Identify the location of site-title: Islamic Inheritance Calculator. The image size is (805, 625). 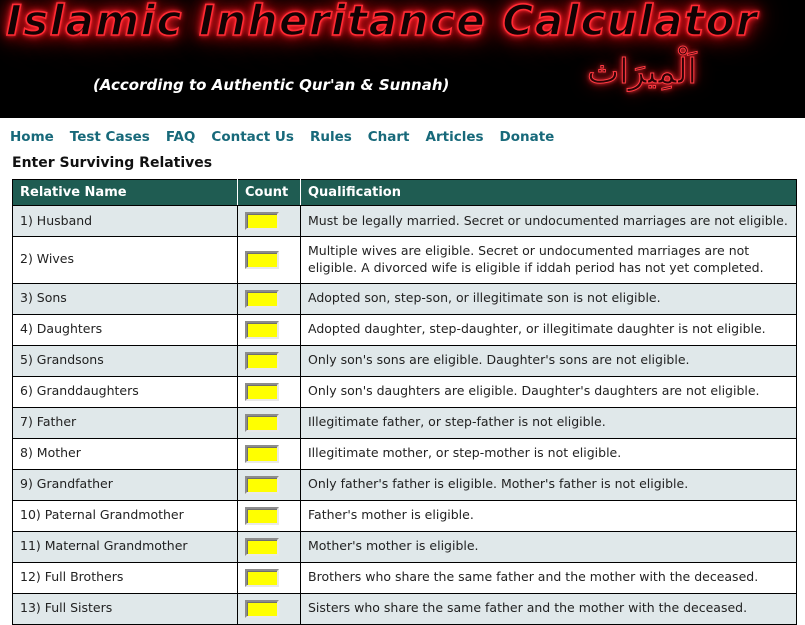
(382, 23).